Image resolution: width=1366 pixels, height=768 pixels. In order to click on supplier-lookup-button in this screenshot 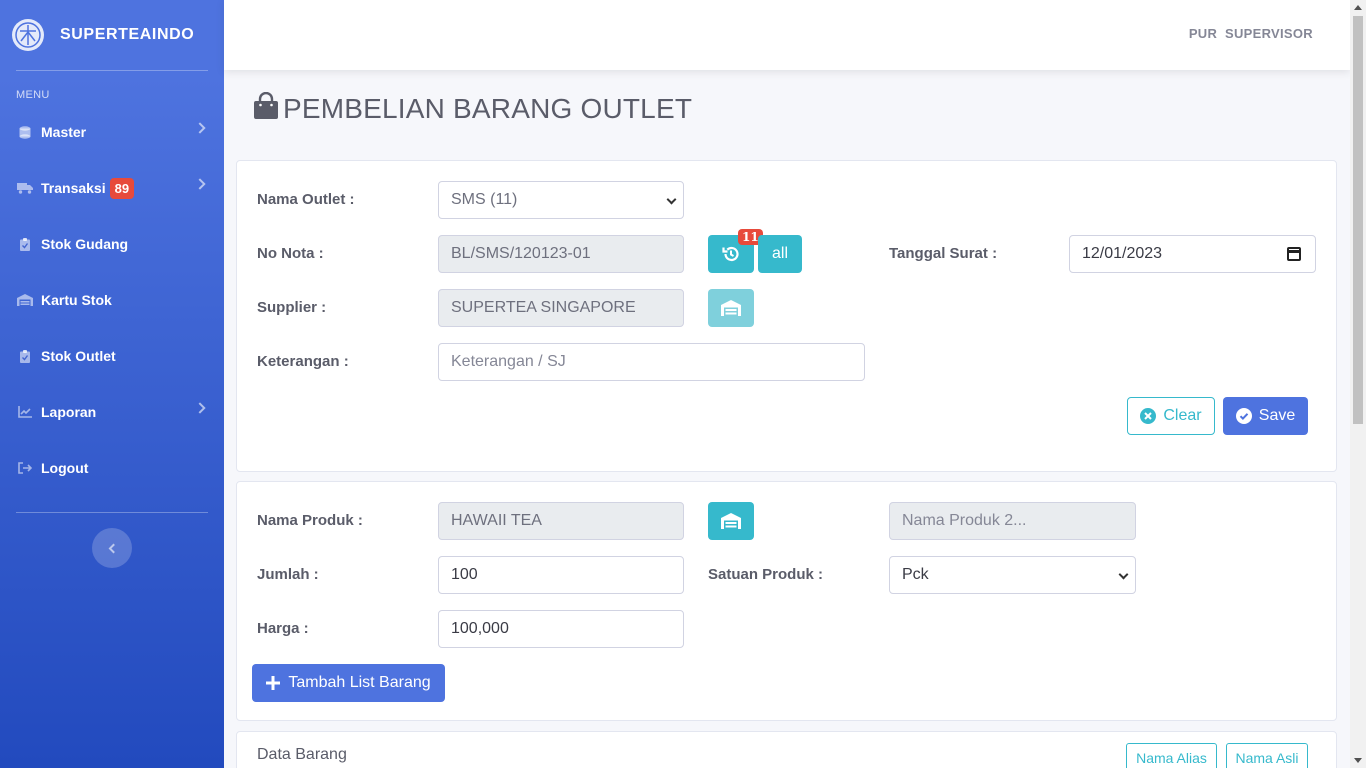, I will do `click(731, 308)`.